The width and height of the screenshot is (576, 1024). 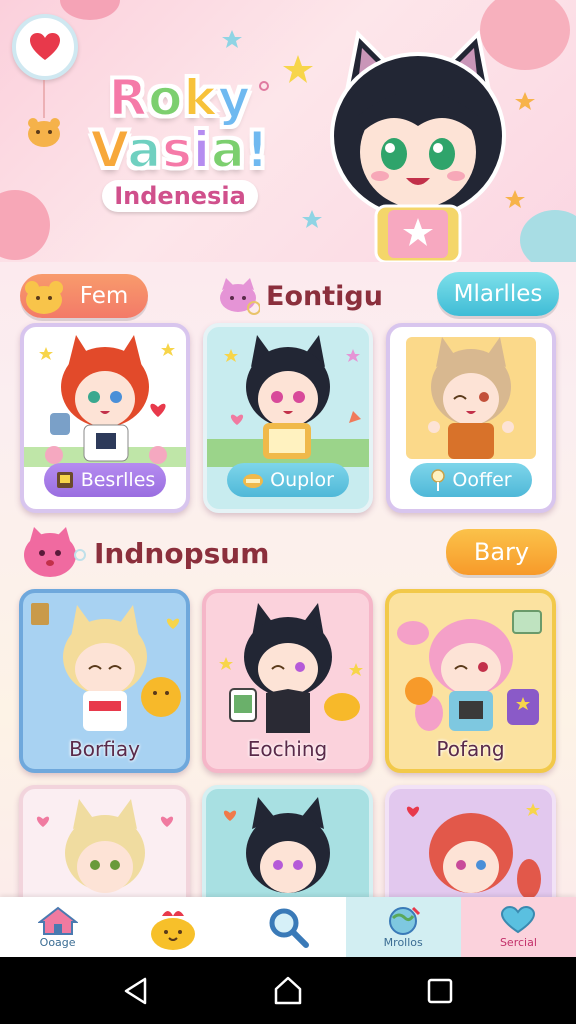 I want to click on heart-chat-icon, so click(x=518, y=919).